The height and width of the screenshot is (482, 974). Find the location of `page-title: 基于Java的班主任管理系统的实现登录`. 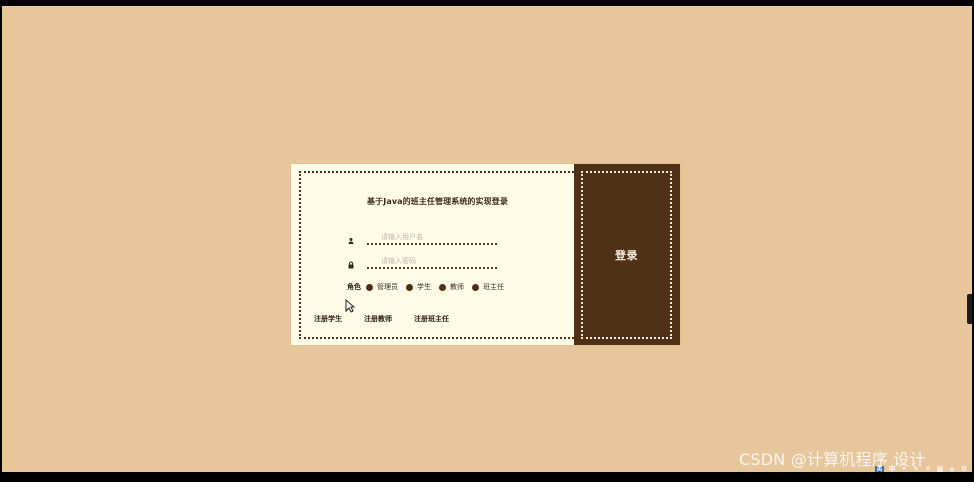

page-title: 基于Java的班主任管理系统的实现登录 is located at coordinates (437, 201).